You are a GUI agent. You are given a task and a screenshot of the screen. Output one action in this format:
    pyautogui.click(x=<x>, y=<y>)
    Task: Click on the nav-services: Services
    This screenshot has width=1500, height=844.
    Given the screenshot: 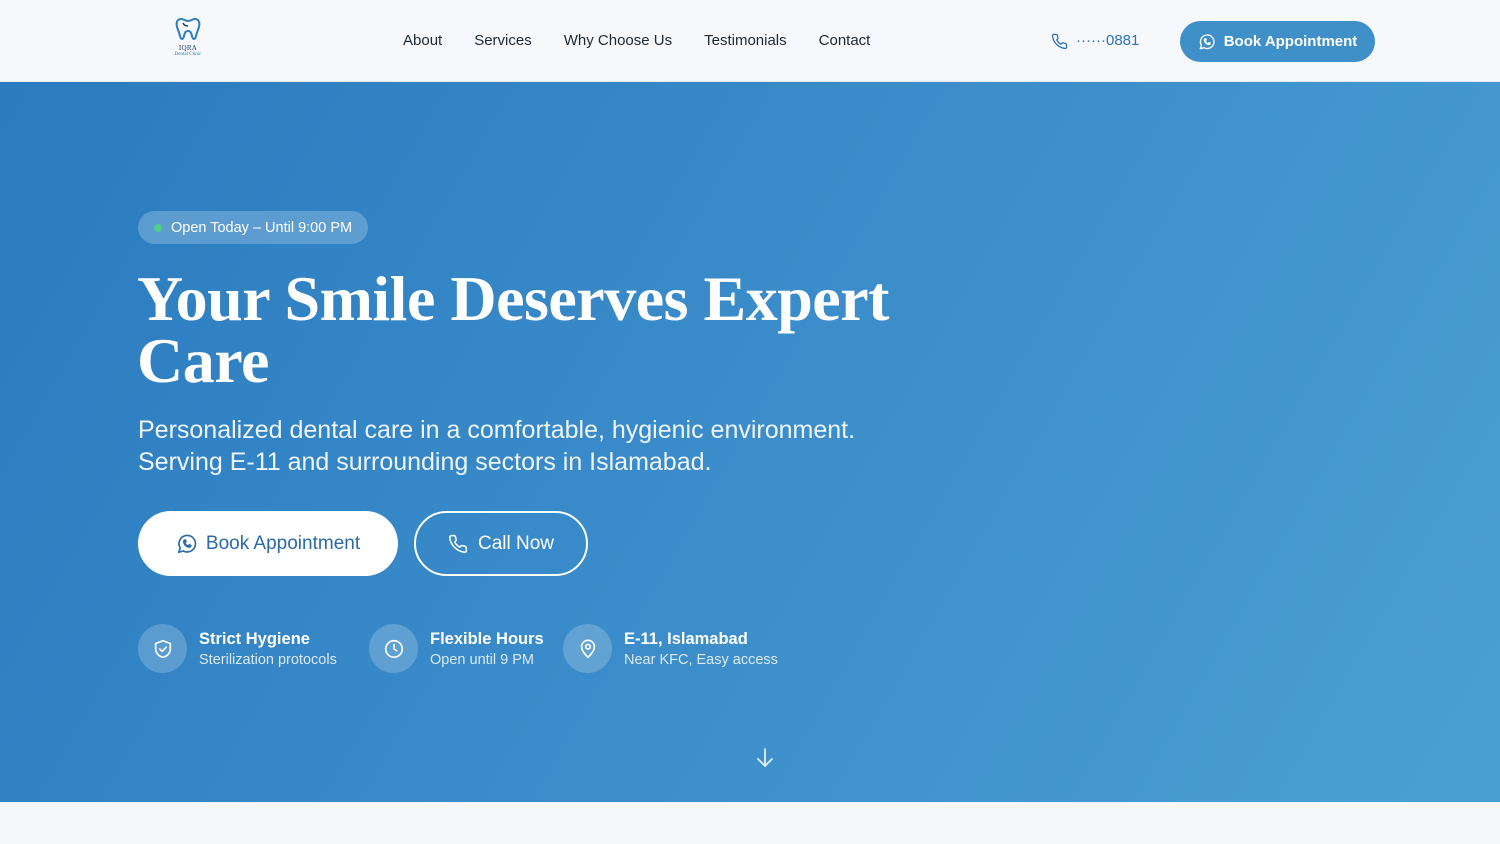 What is the action you would take?
    pyautogui.click(x=503, y=41)
    